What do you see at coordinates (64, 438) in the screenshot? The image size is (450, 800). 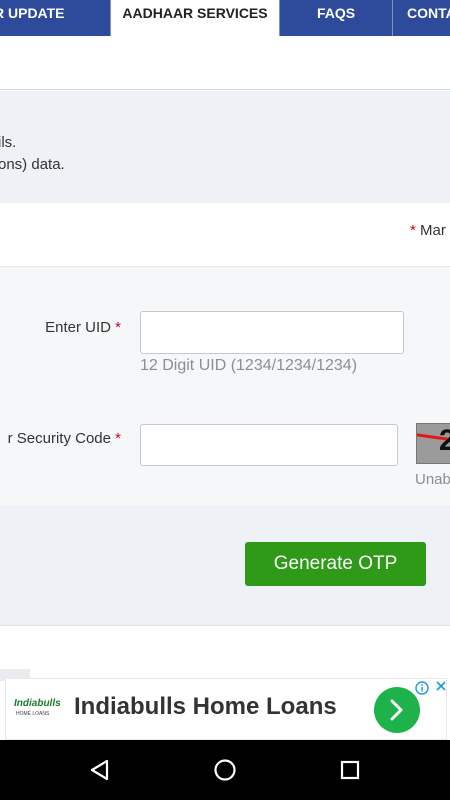 I see `security-code-label: r Security Code *` at bounding box center [64, 438].